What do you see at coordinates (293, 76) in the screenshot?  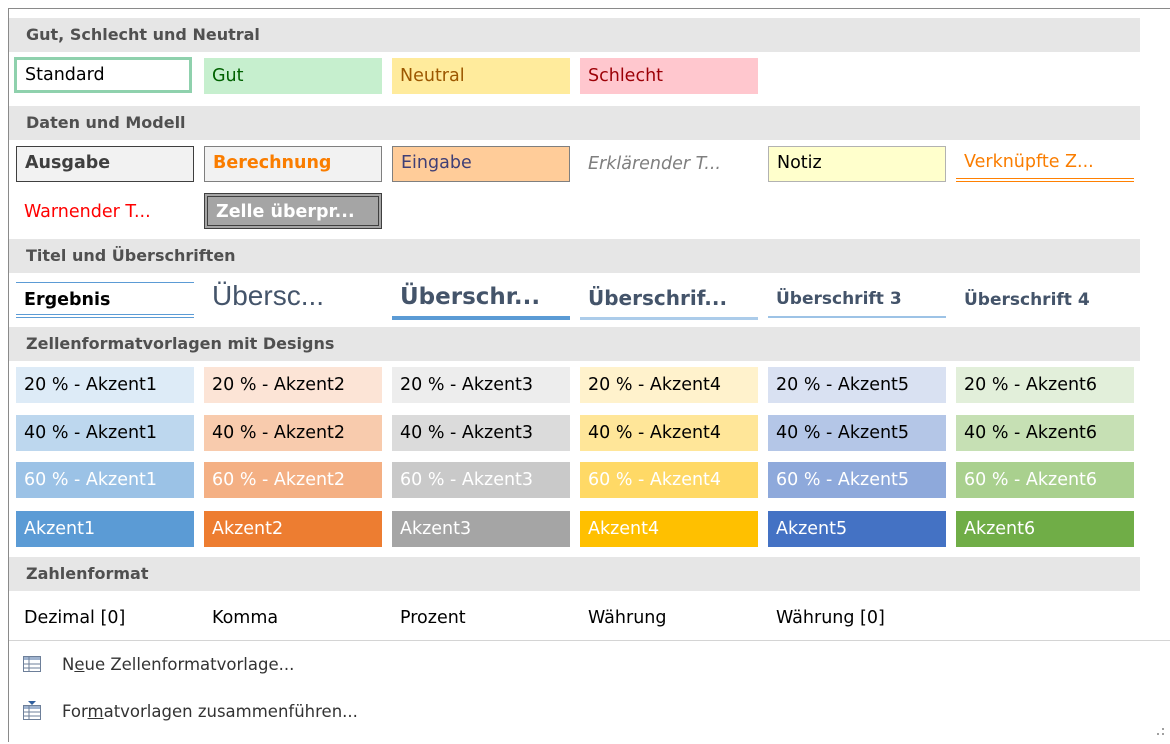 I see `style-good: Gut` at bounding box center [293, 76].